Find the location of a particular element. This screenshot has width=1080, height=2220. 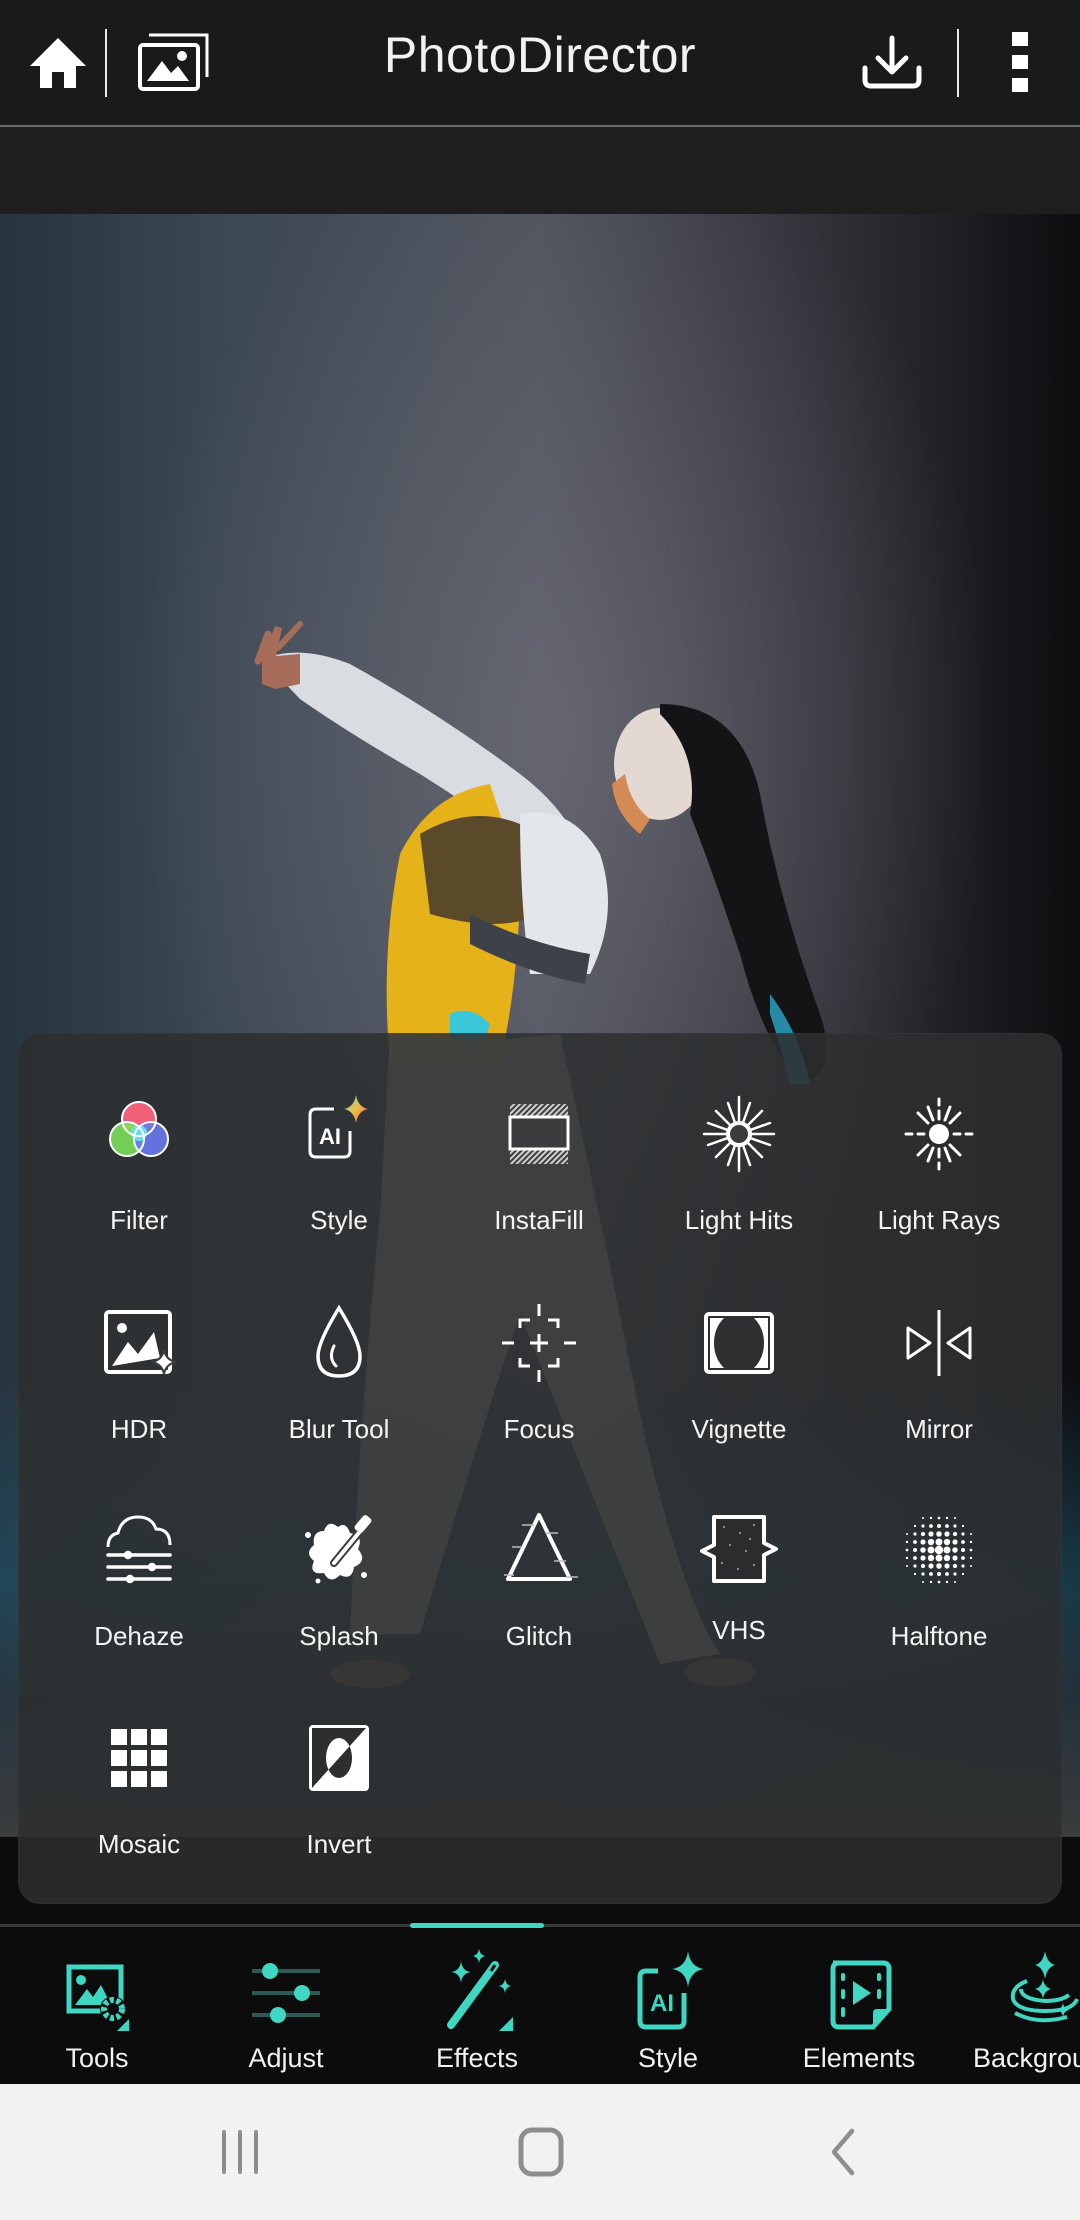

light-hits-icon is located at coordinates (739, 1134).